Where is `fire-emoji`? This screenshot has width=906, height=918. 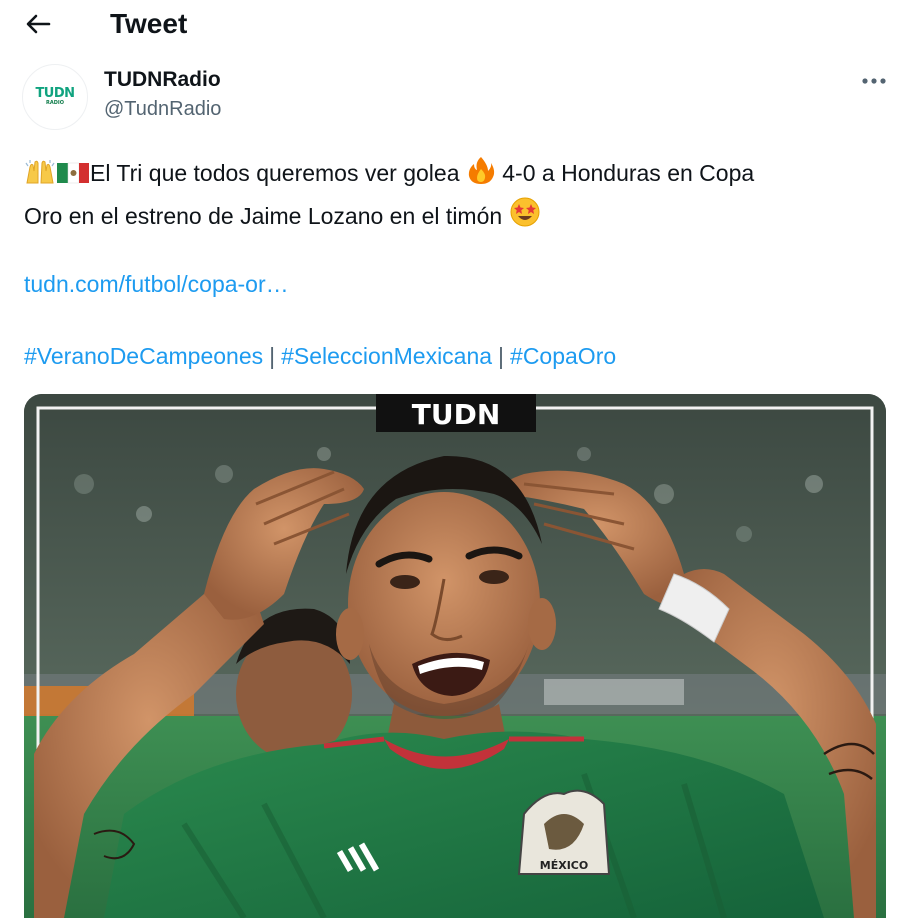 fire-emoji is located at coordinates (481, 175).